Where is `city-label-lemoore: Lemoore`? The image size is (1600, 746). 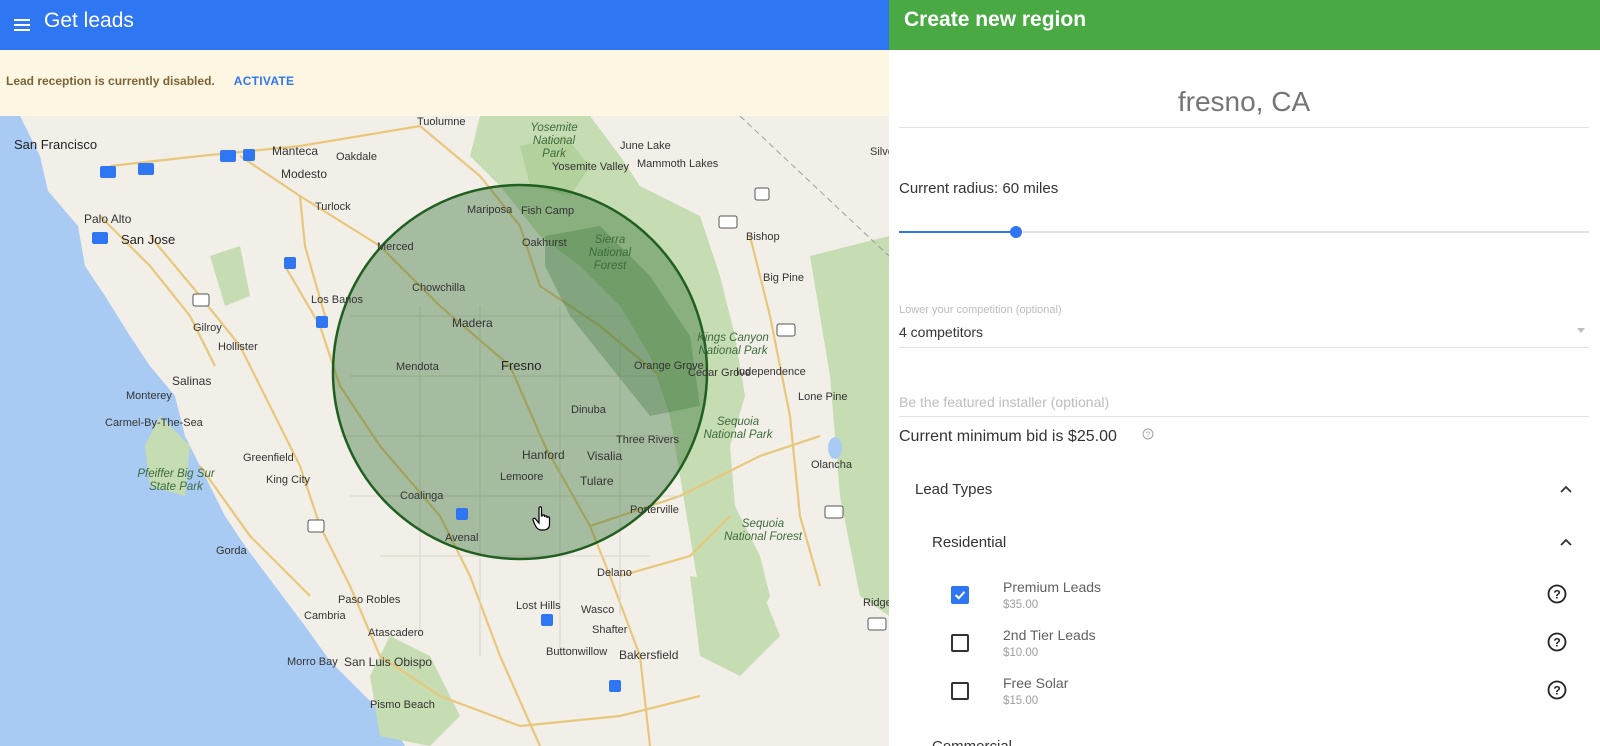
city-label-lemoore: Lemoore is located at coordinates (522, 477).